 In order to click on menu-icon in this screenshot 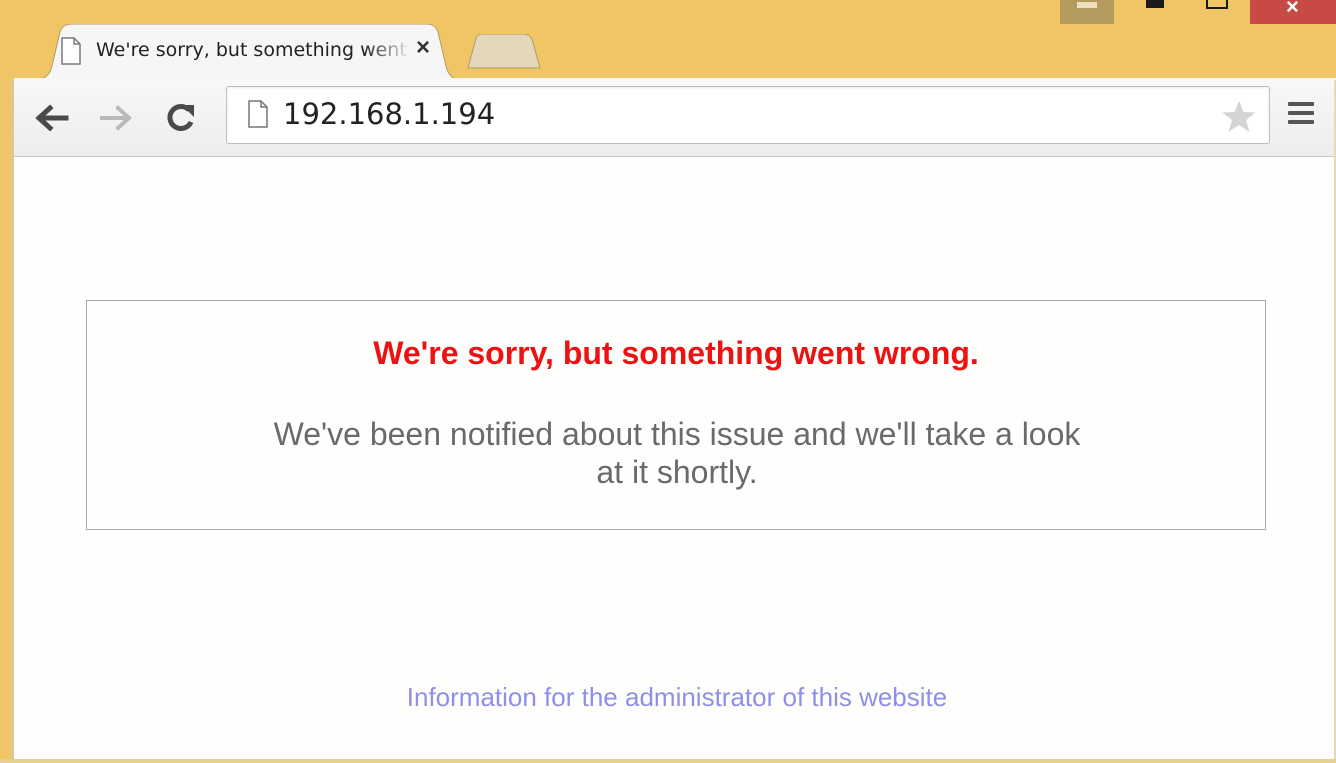, I will do `click(1302, 115)`.